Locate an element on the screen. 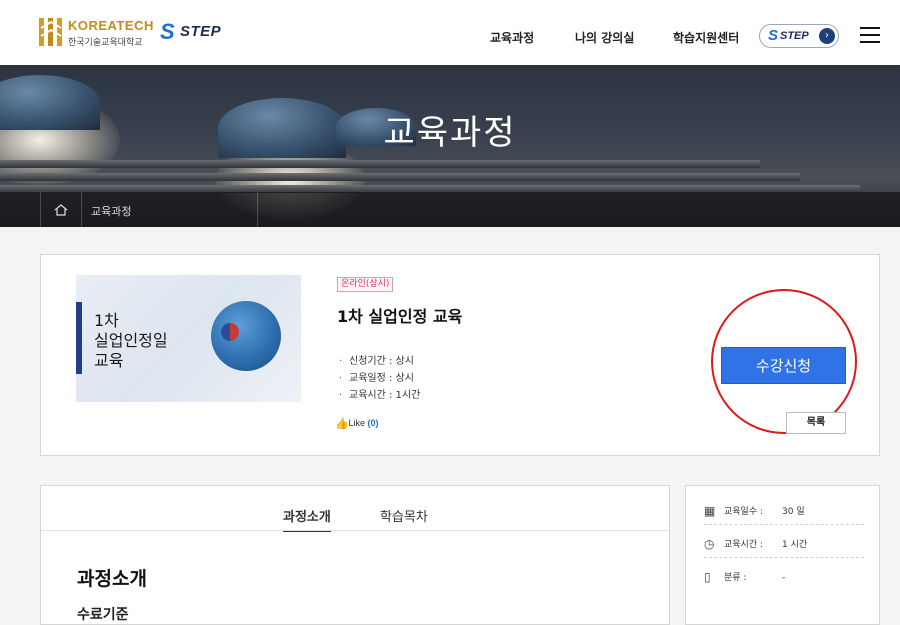 The height and width of the screenshot is (625, 900). course-title: 1차 실업인정 교육 is located at coordinates (400, 316).